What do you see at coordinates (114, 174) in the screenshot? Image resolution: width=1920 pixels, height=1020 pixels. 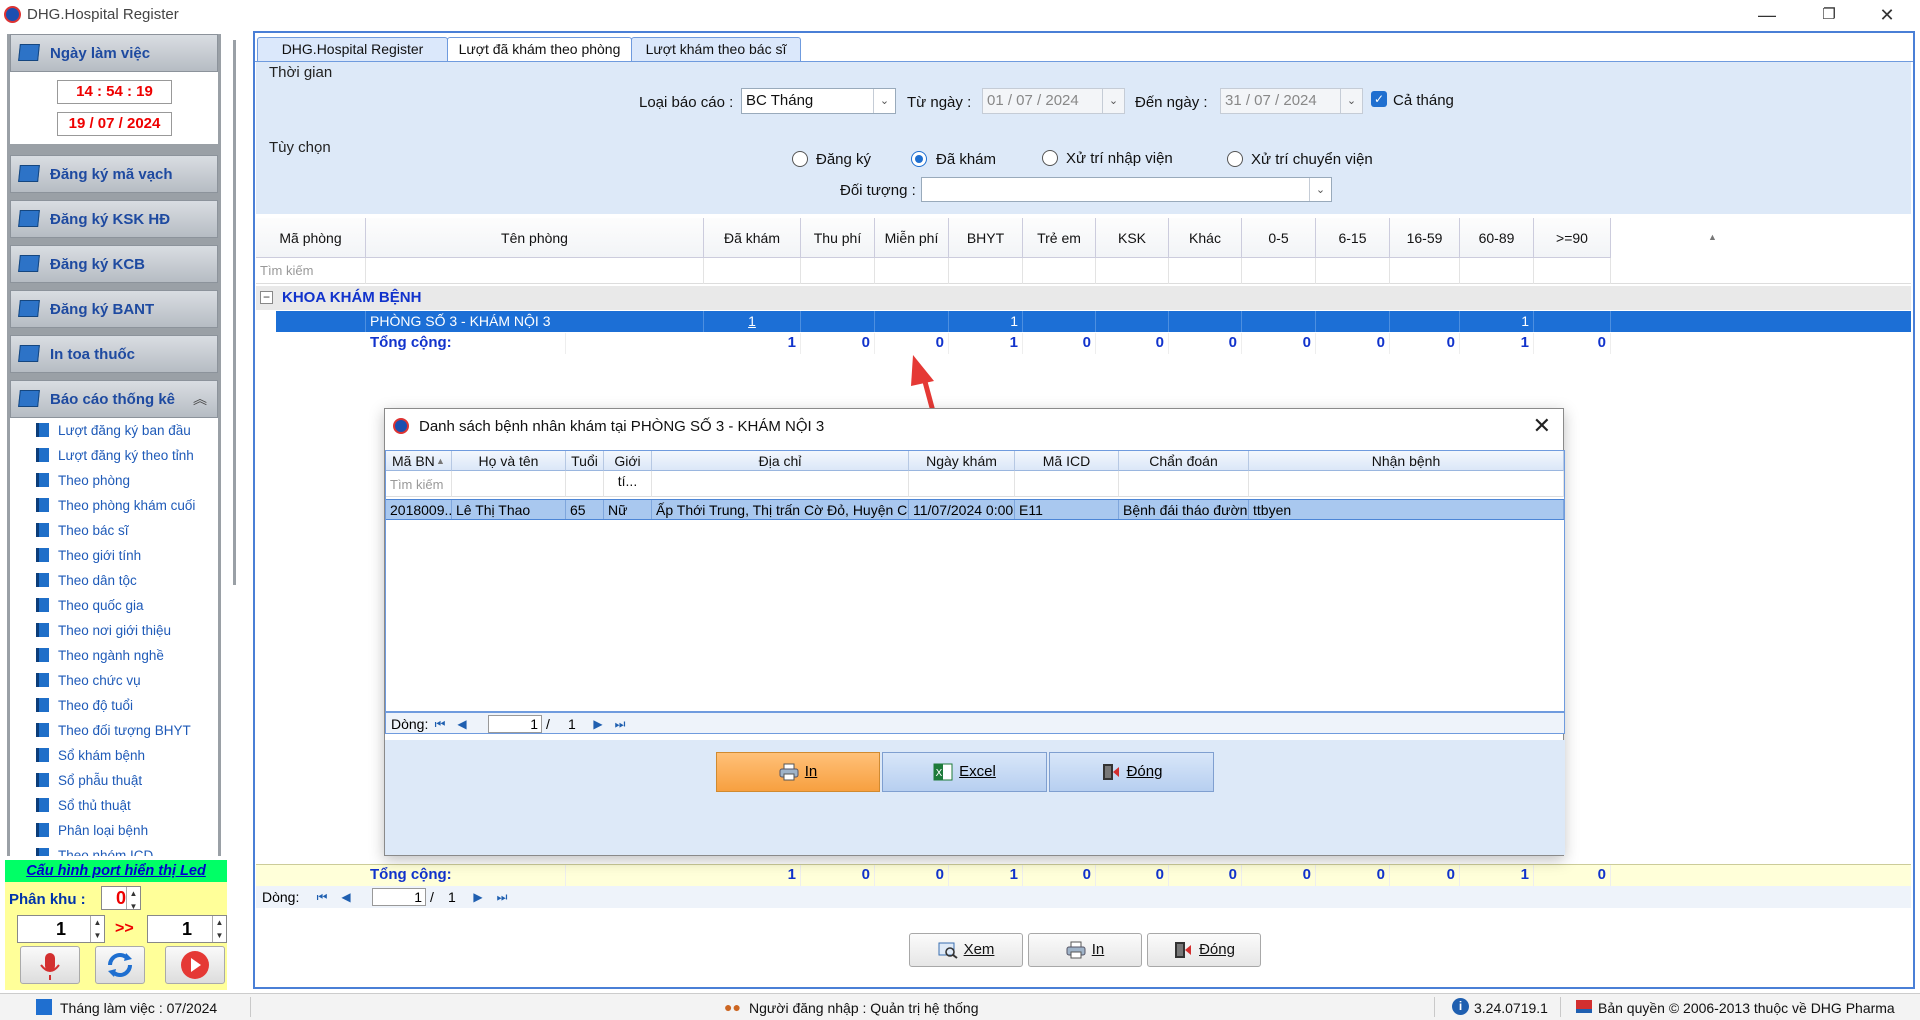 I see `nav-item-dang-ky-ma-vach: Đăng ký mã vạch` at bounding box center [114, 174].